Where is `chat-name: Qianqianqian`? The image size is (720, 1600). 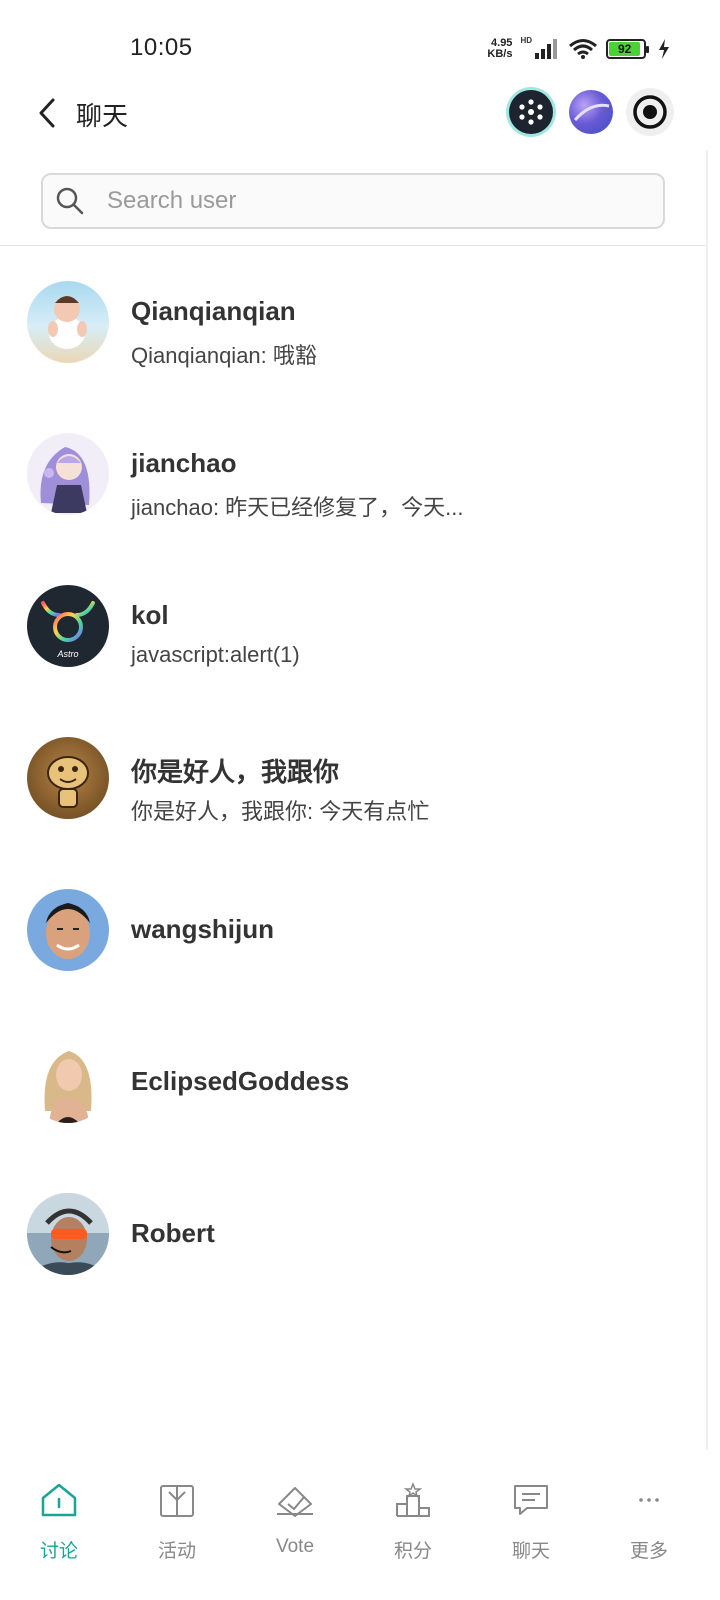 chat-name: Qianqianqian is located at coordinates (213, 311).